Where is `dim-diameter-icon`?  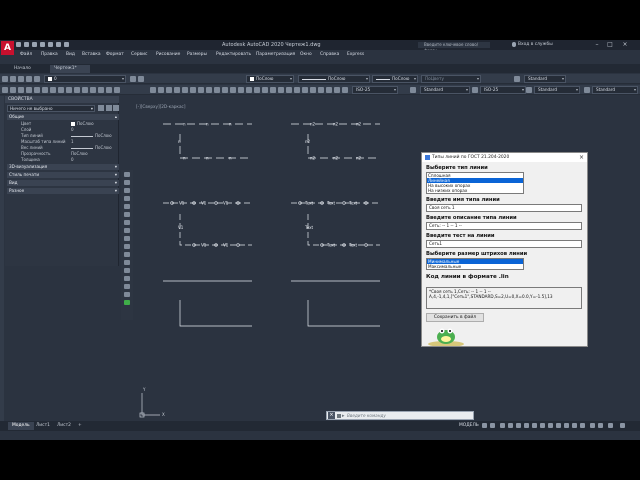 dim-diameter-icon is located at coordinates (177, 90).